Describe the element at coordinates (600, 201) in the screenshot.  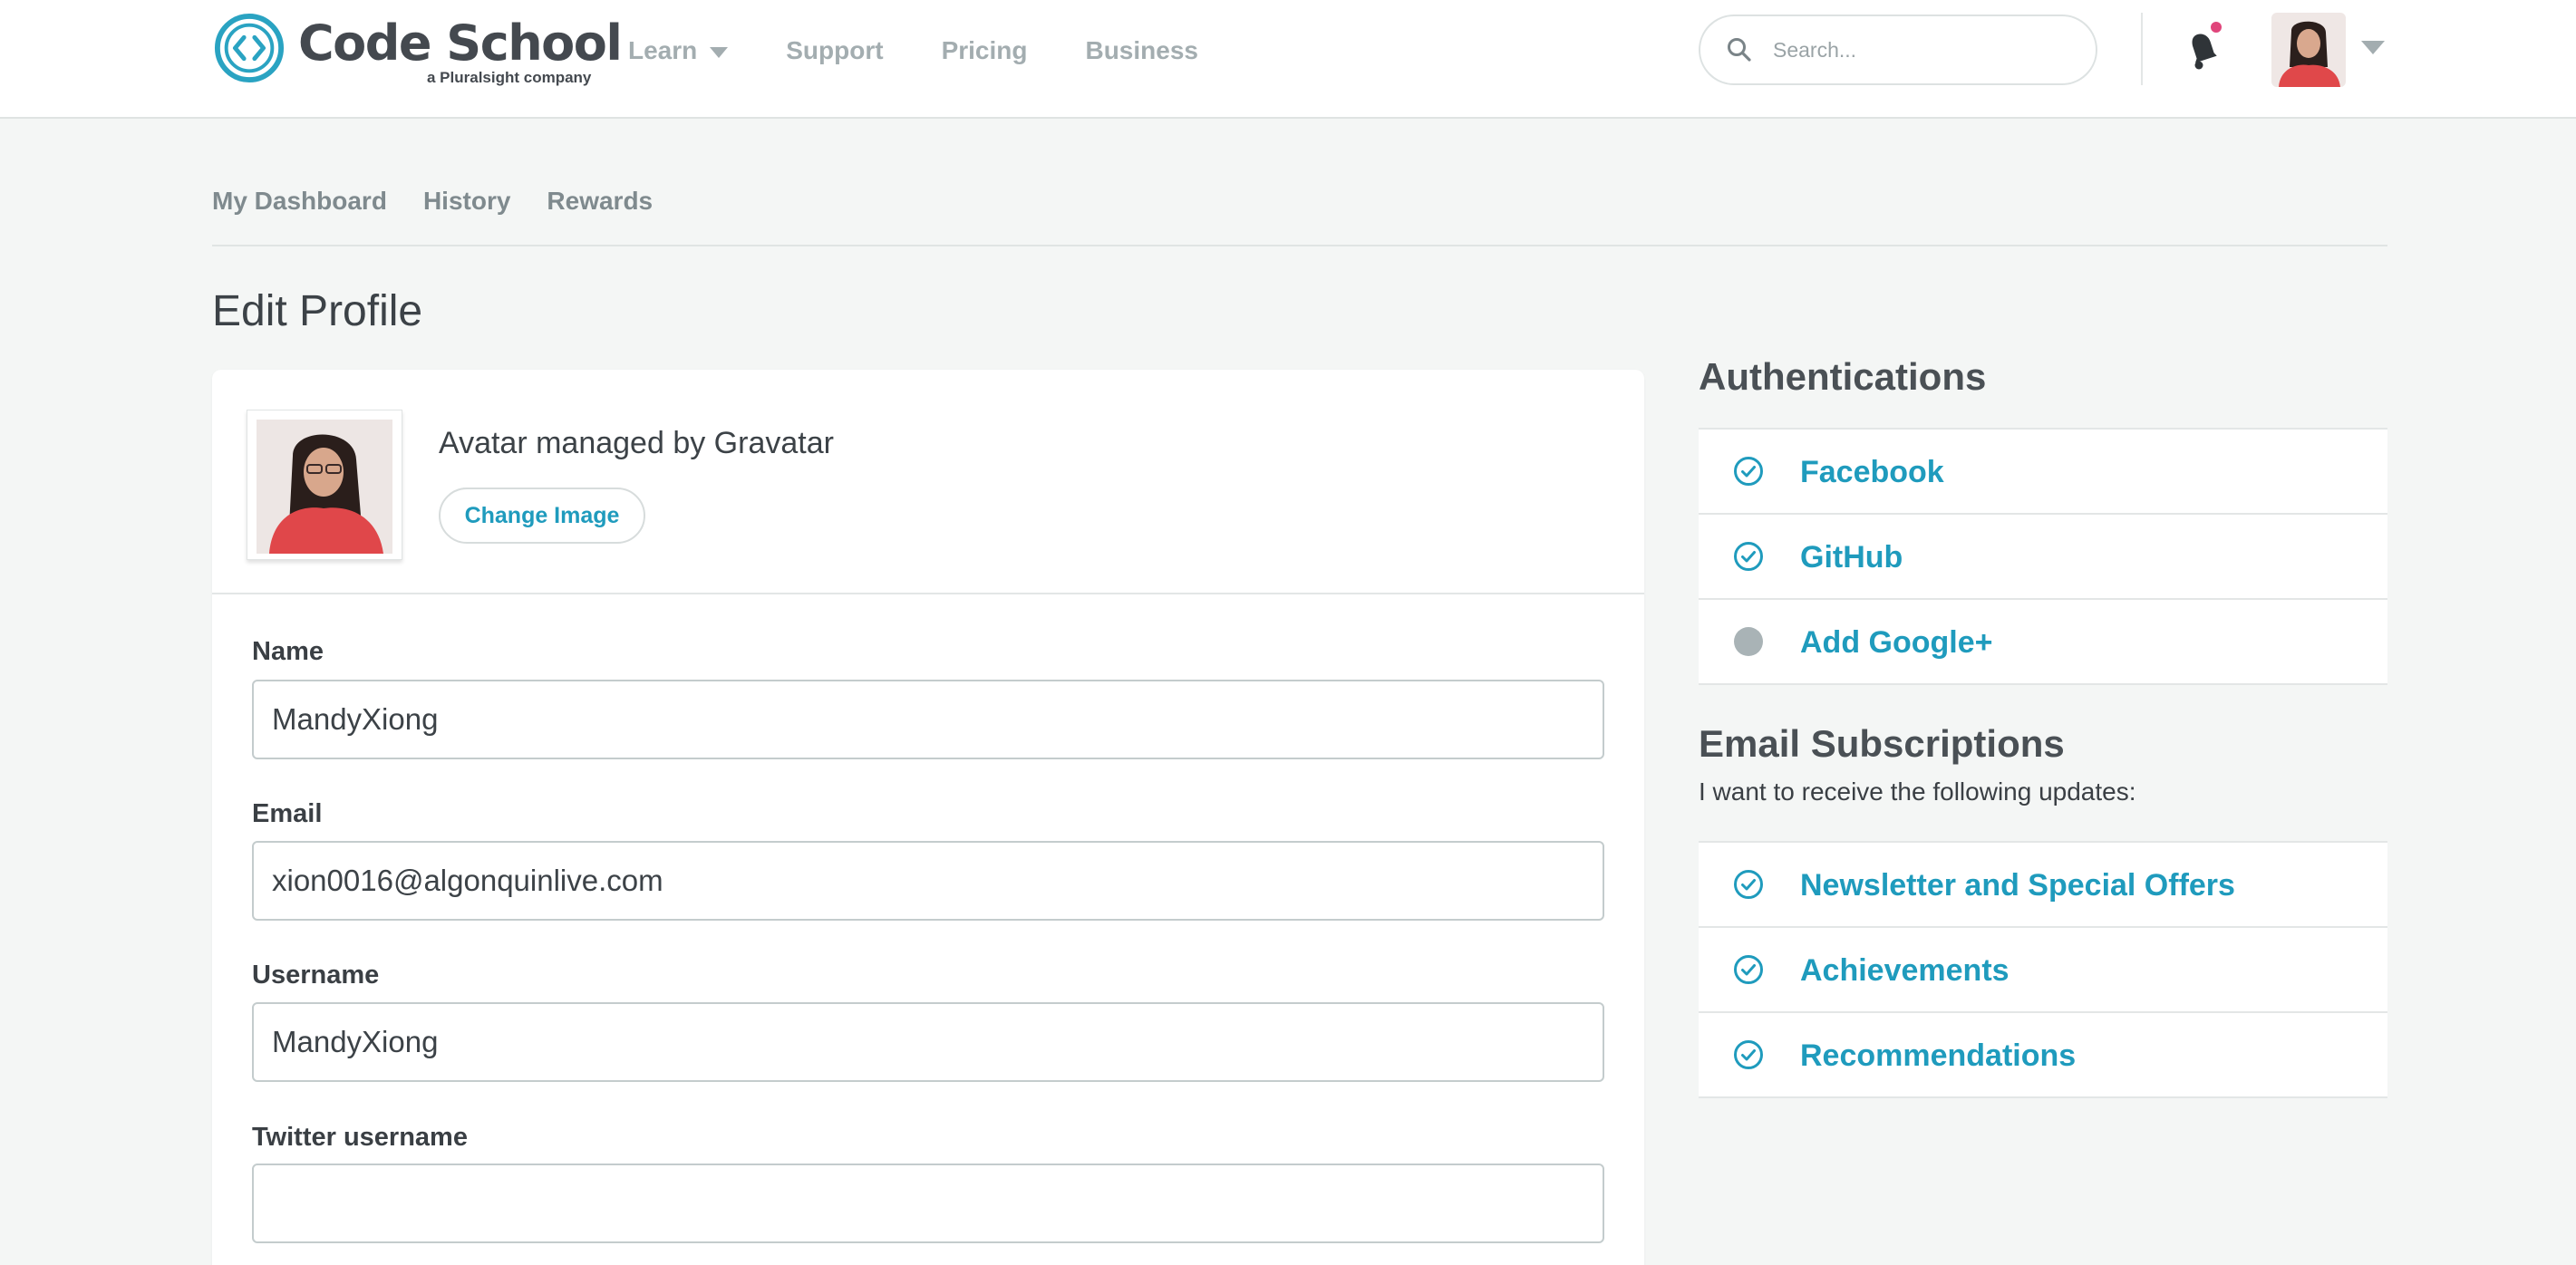
I see `subnav-rewards: Rewards` at that location.